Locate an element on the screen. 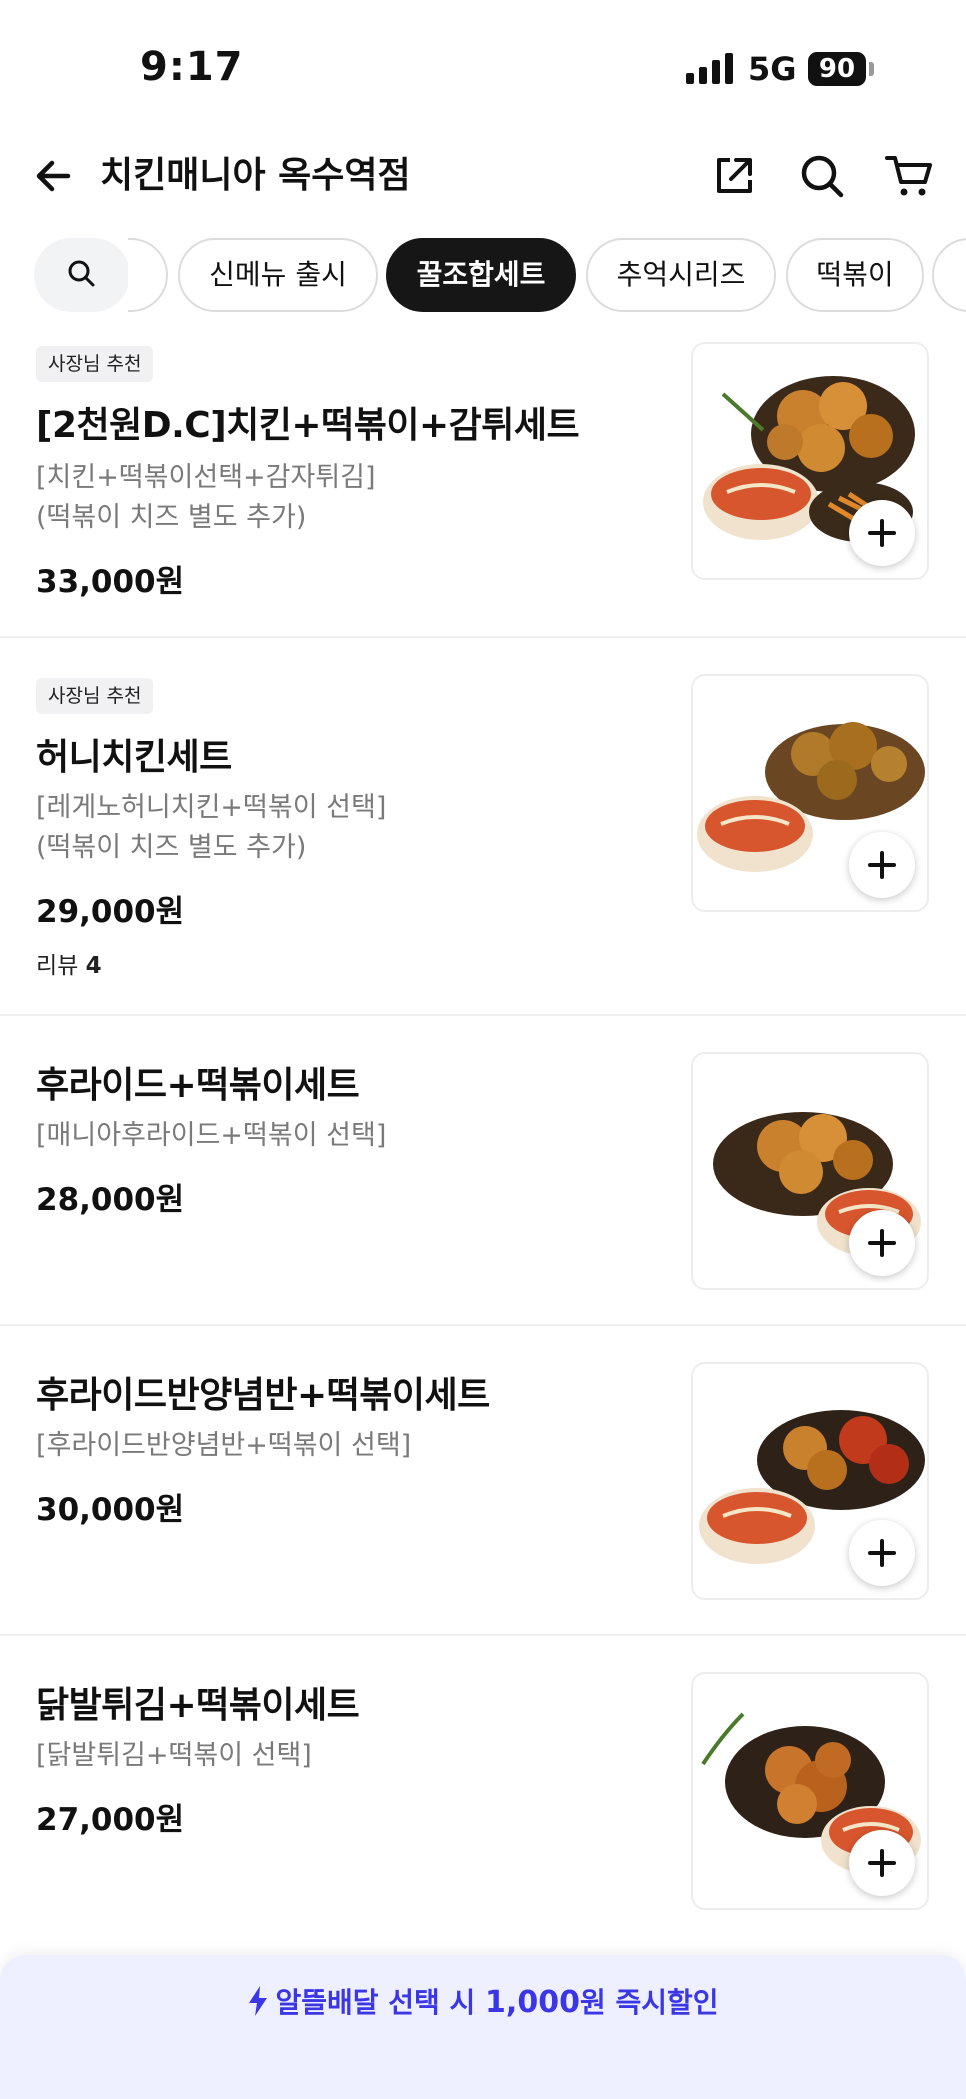  status-bar: 9:17 5G 90 is located at coordinates (483, 65).